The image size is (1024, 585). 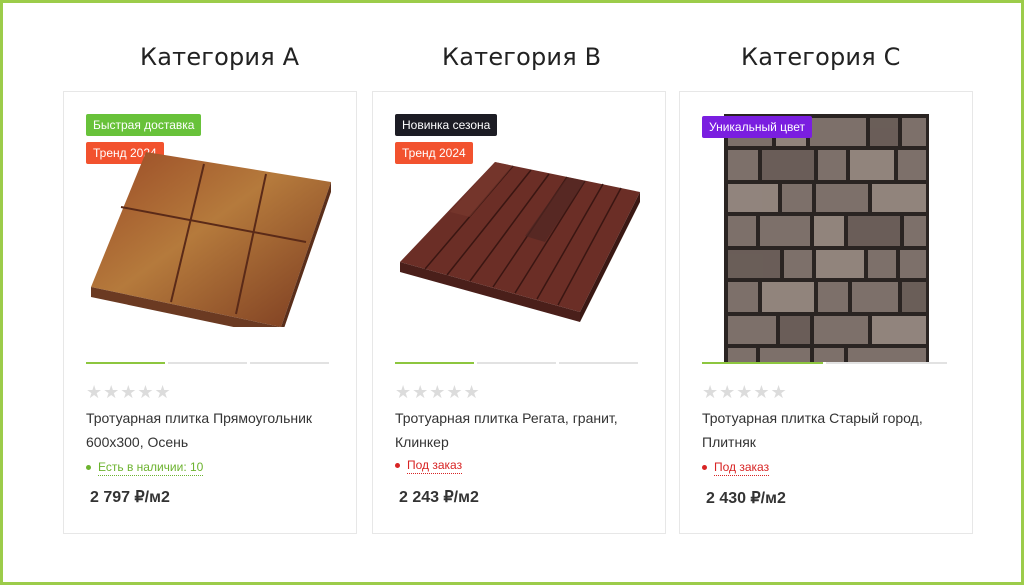 What do you see at coordinates (144, 125) in the screenshot?
I see `badge-fast-delivery: Быстрая доставка` at bounding box center [144, 125].